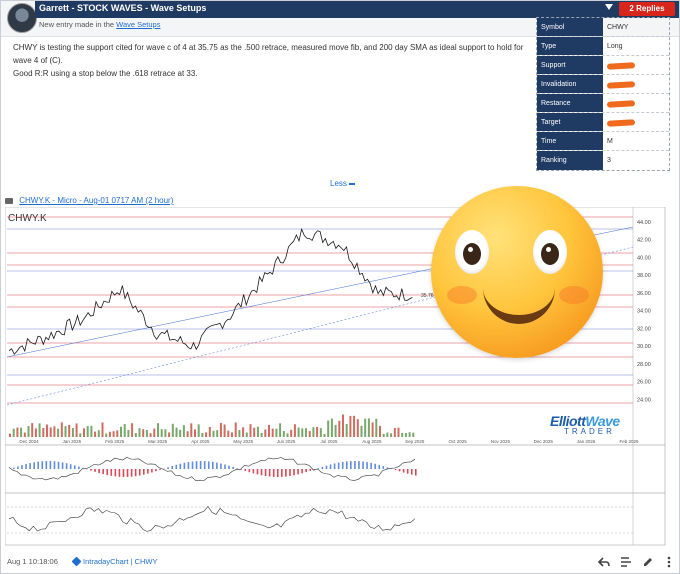 This screenshot has height=574, width=680. I want to click on x-tick-label: Feb 2026, so click(629, 441).